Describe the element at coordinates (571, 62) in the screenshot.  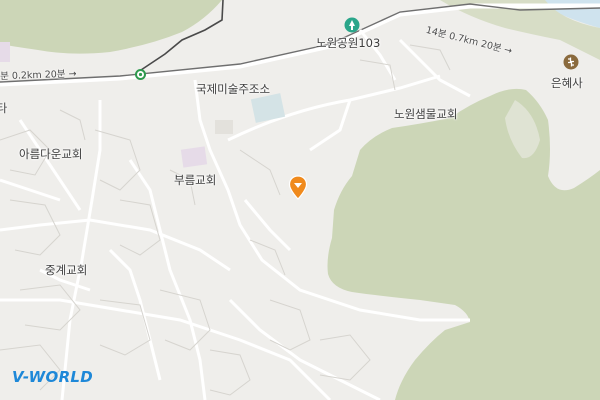
I see `buddhist-temple-icon` at that location.